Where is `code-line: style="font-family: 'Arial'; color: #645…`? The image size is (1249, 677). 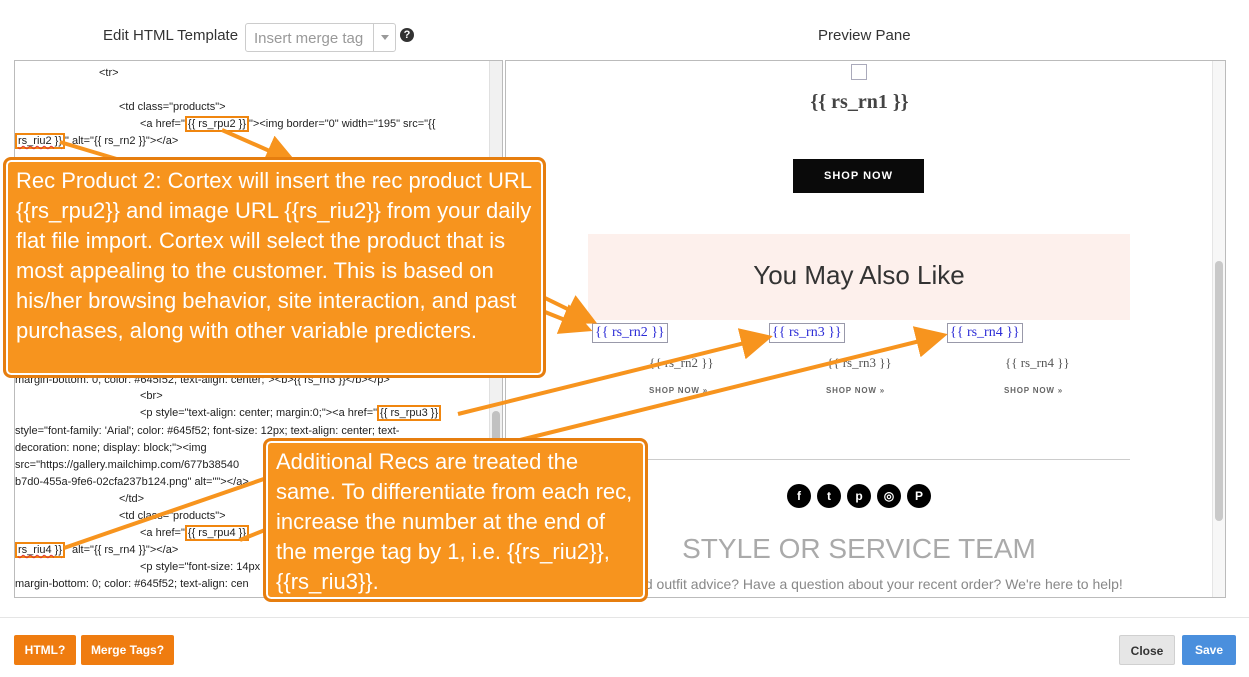
code-line: style="font-family: 'Arial'; color: #645… is located at coordinates (207, 431).